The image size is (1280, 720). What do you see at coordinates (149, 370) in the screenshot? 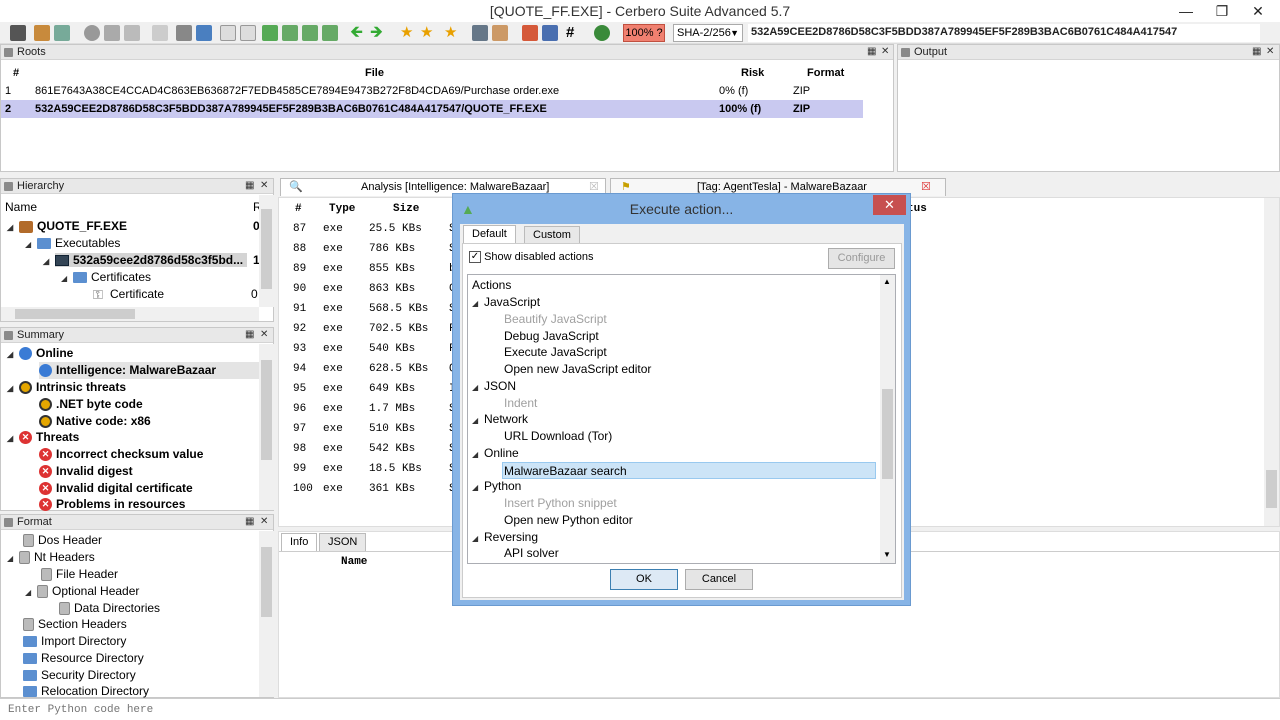
I see `summary-item-selected: Intelligence: MalwareBazaar` at bounding box center [149, 370].